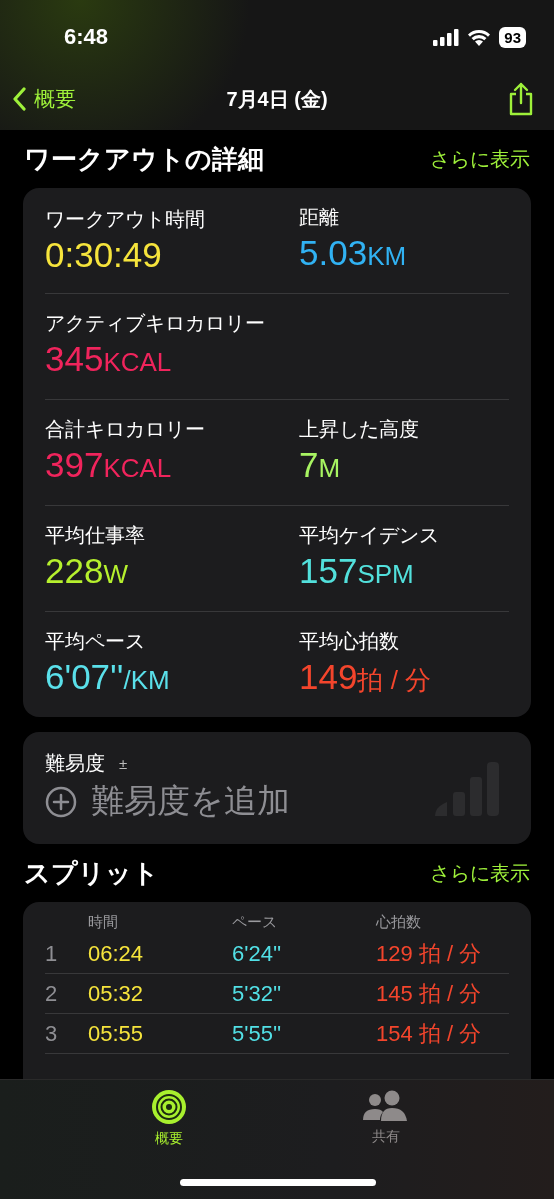 Image resolution: width=554 pixels, height=1199 pixels. Describe the element at coordinates (95, 535) in the screenshot. I see `metric-label: 平均仕事率` at that location.